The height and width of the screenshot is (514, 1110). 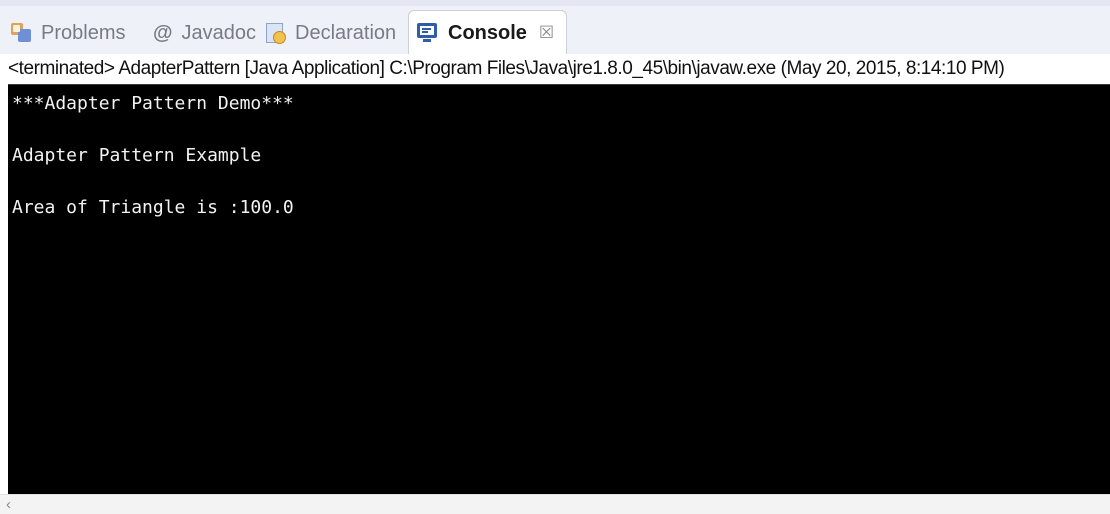 I want to click on tab-problems: Problems, so click(x=67, y=33).